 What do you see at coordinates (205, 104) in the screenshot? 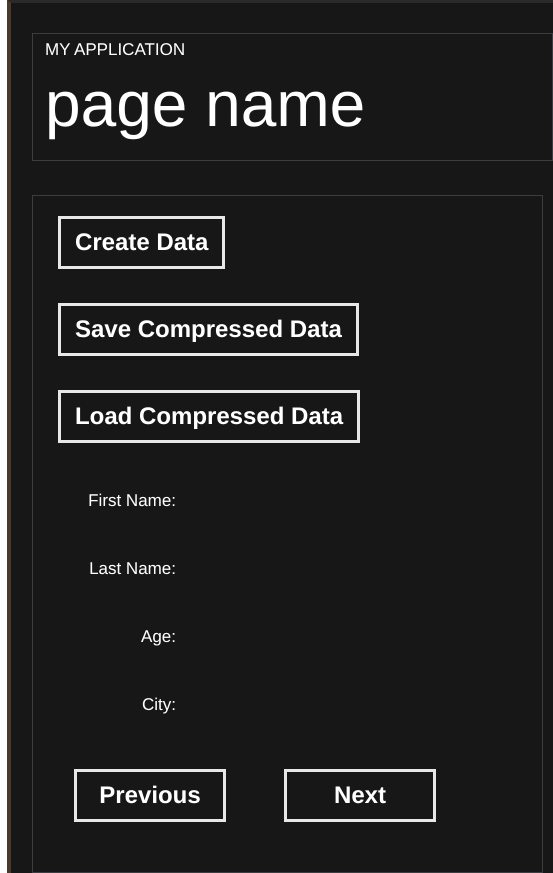
I see `page-title: page name` at bounding box center [205, 104].